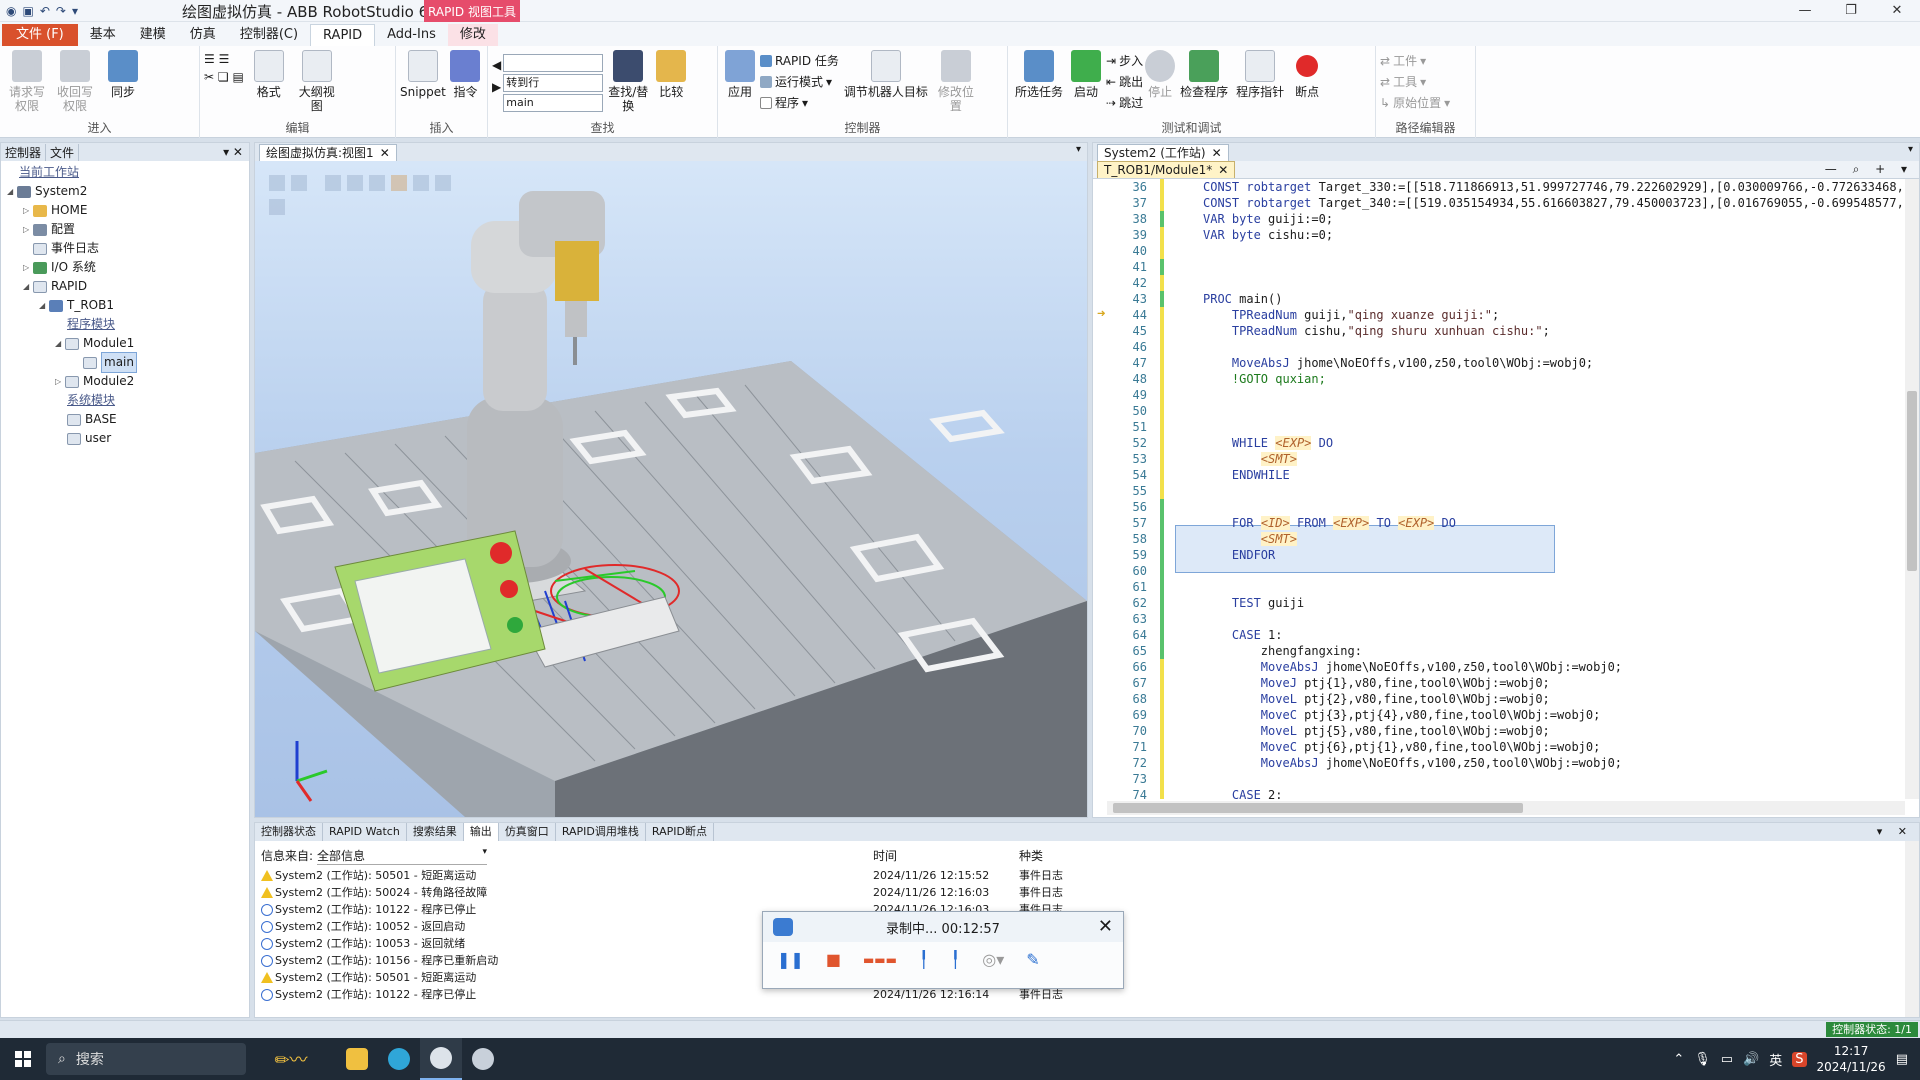 This screenshot has height=1080, width=1920. What do you see at coordinates (496, 65) in the screenshot?
I see `back-icon: ◀` at bounding box center [496, 65].